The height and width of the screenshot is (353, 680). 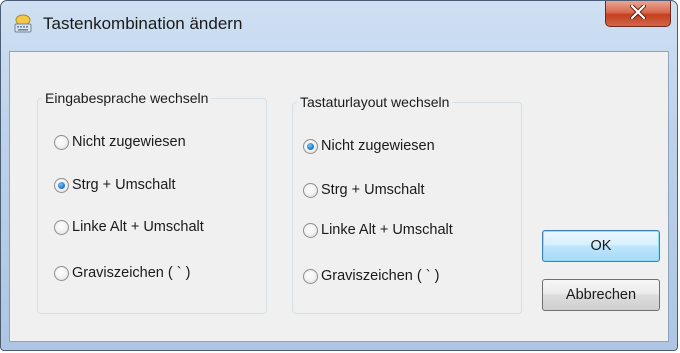 I want to click on radio-input-left-alt-shift: Linke Alt + Umschalt, so click(x=129, y=227).